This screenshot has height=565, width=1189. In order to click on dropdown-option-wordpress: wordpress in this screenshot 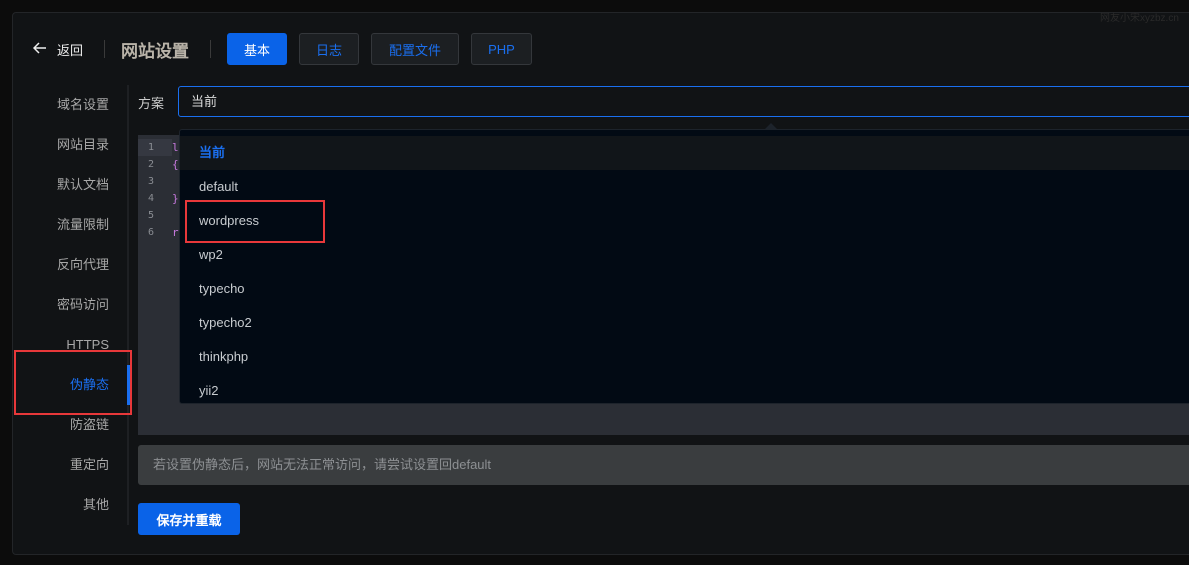, I will do `click(684, 221)`.